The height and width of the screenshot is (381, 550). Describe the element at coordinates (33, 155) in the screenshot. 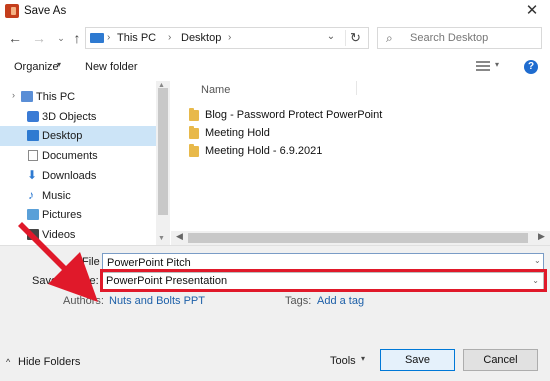

I see `document-icon` at that location.